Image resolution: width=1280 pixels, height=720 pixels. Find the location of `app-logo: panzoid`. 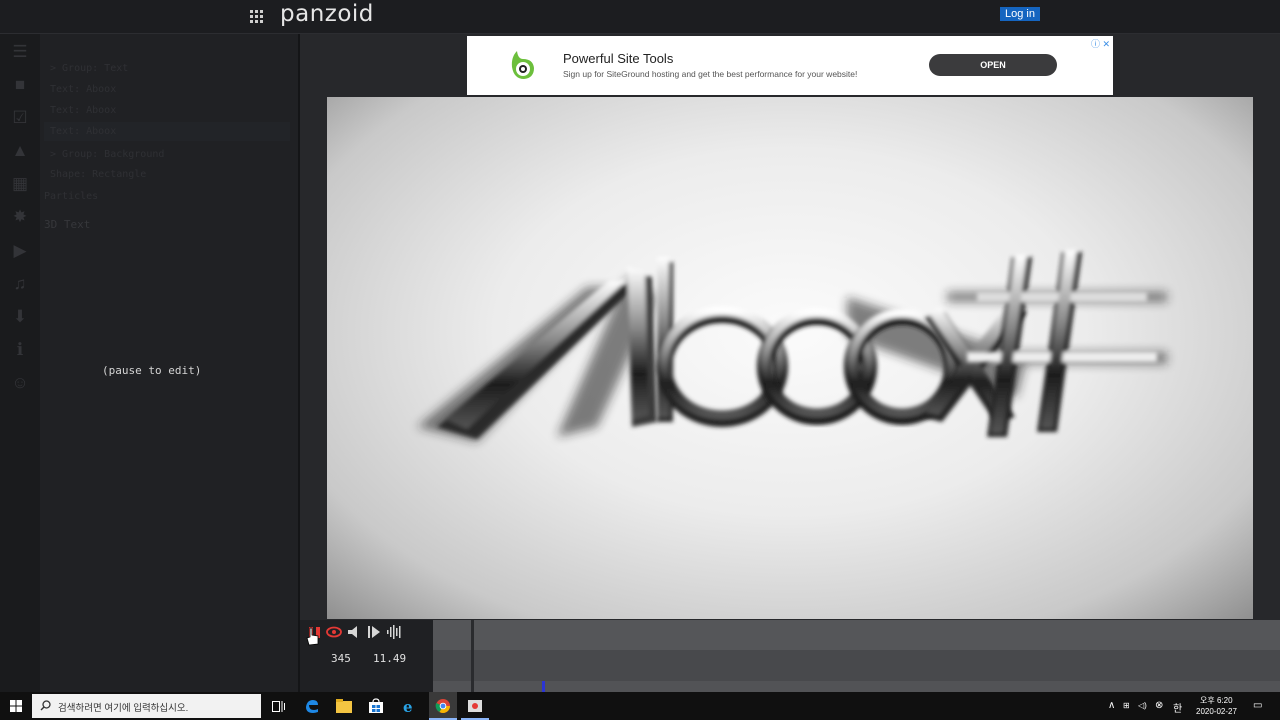

app-logo: panzoid is located at coordinates (327, 14).